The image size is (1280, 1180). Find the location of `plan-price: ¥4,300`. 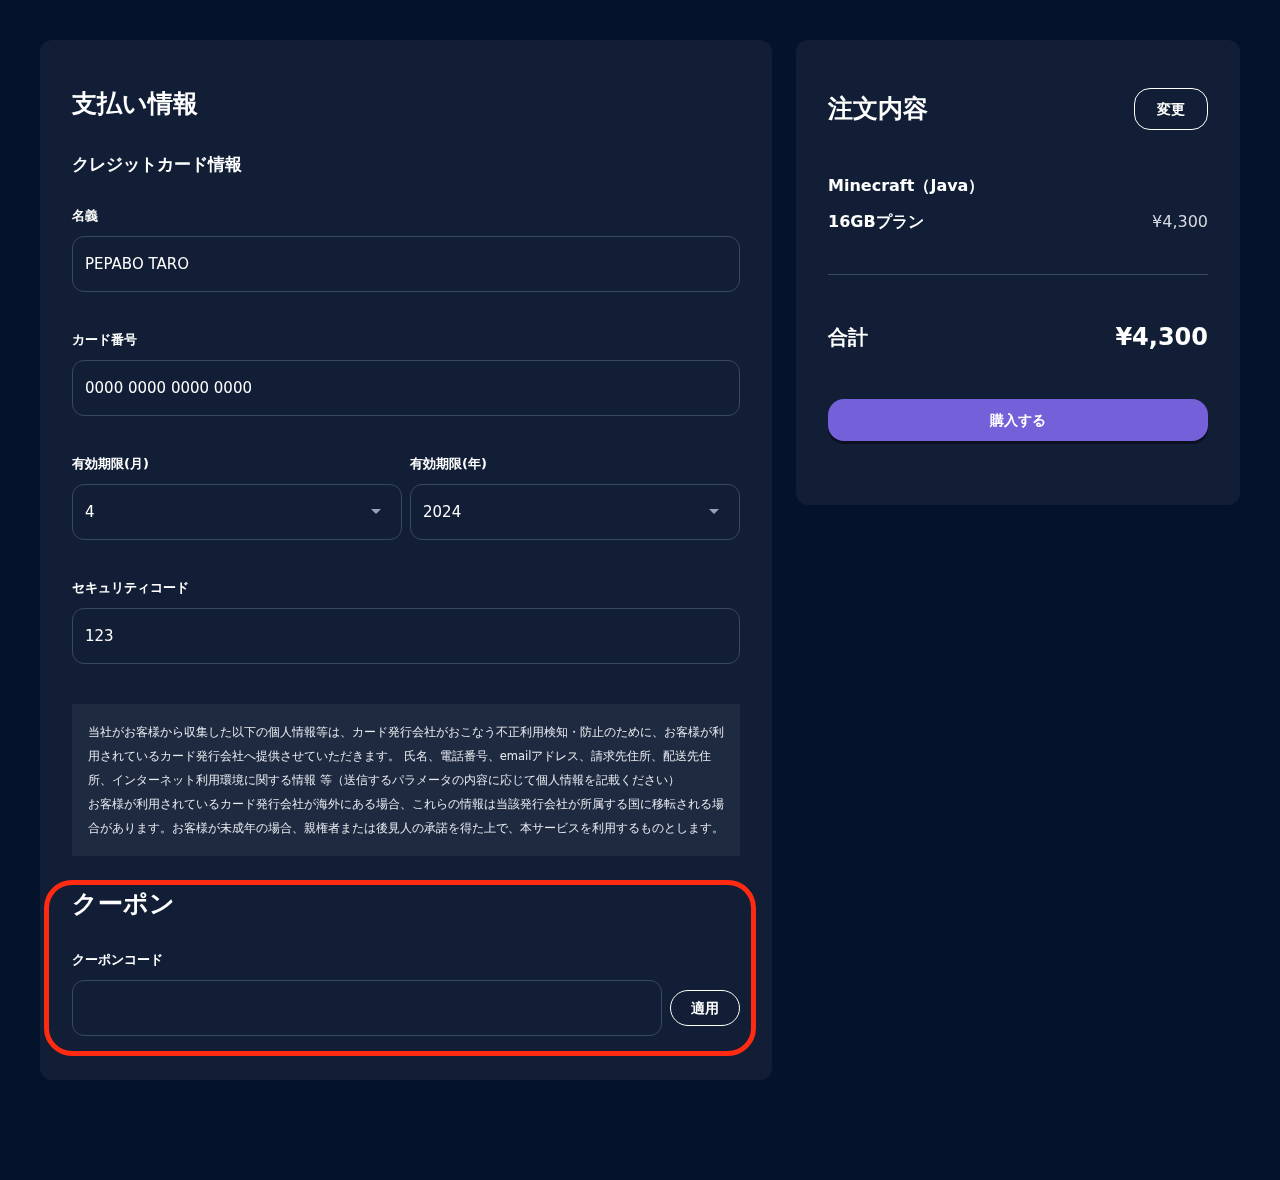

plan-price: ¥4,300 is located at coordinates (1180, 222).